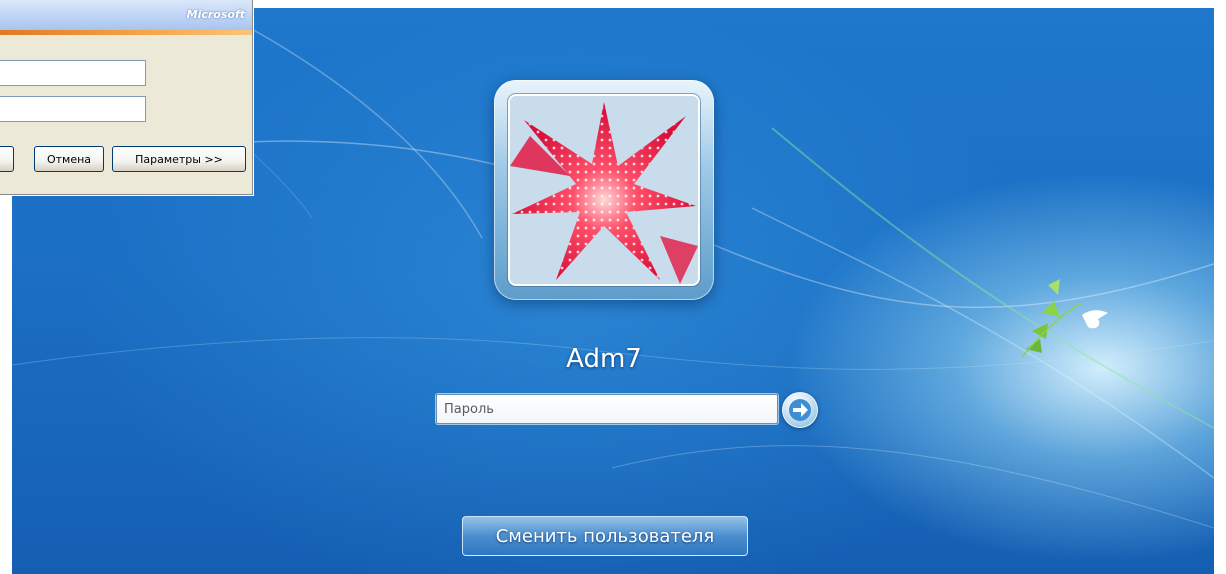 The width and height of the screenshot is (1226, 574). I want to click on xp-logon-dialog: Microsoft Отмена Параметры >>, so click(126, 97).